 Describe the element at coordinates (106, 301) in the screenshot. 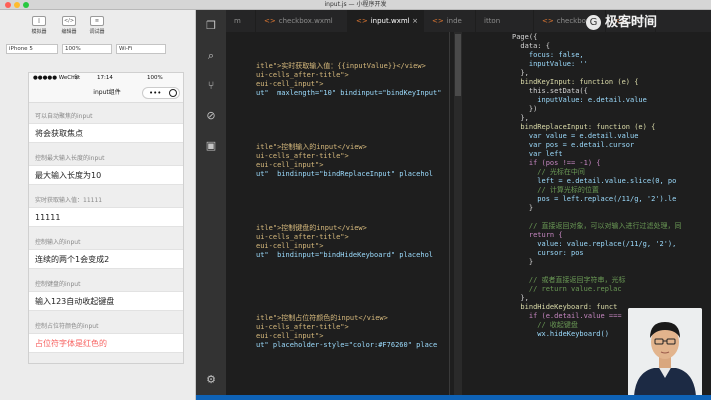

I see `input-field: 输入123自动收起键盘` at that location.